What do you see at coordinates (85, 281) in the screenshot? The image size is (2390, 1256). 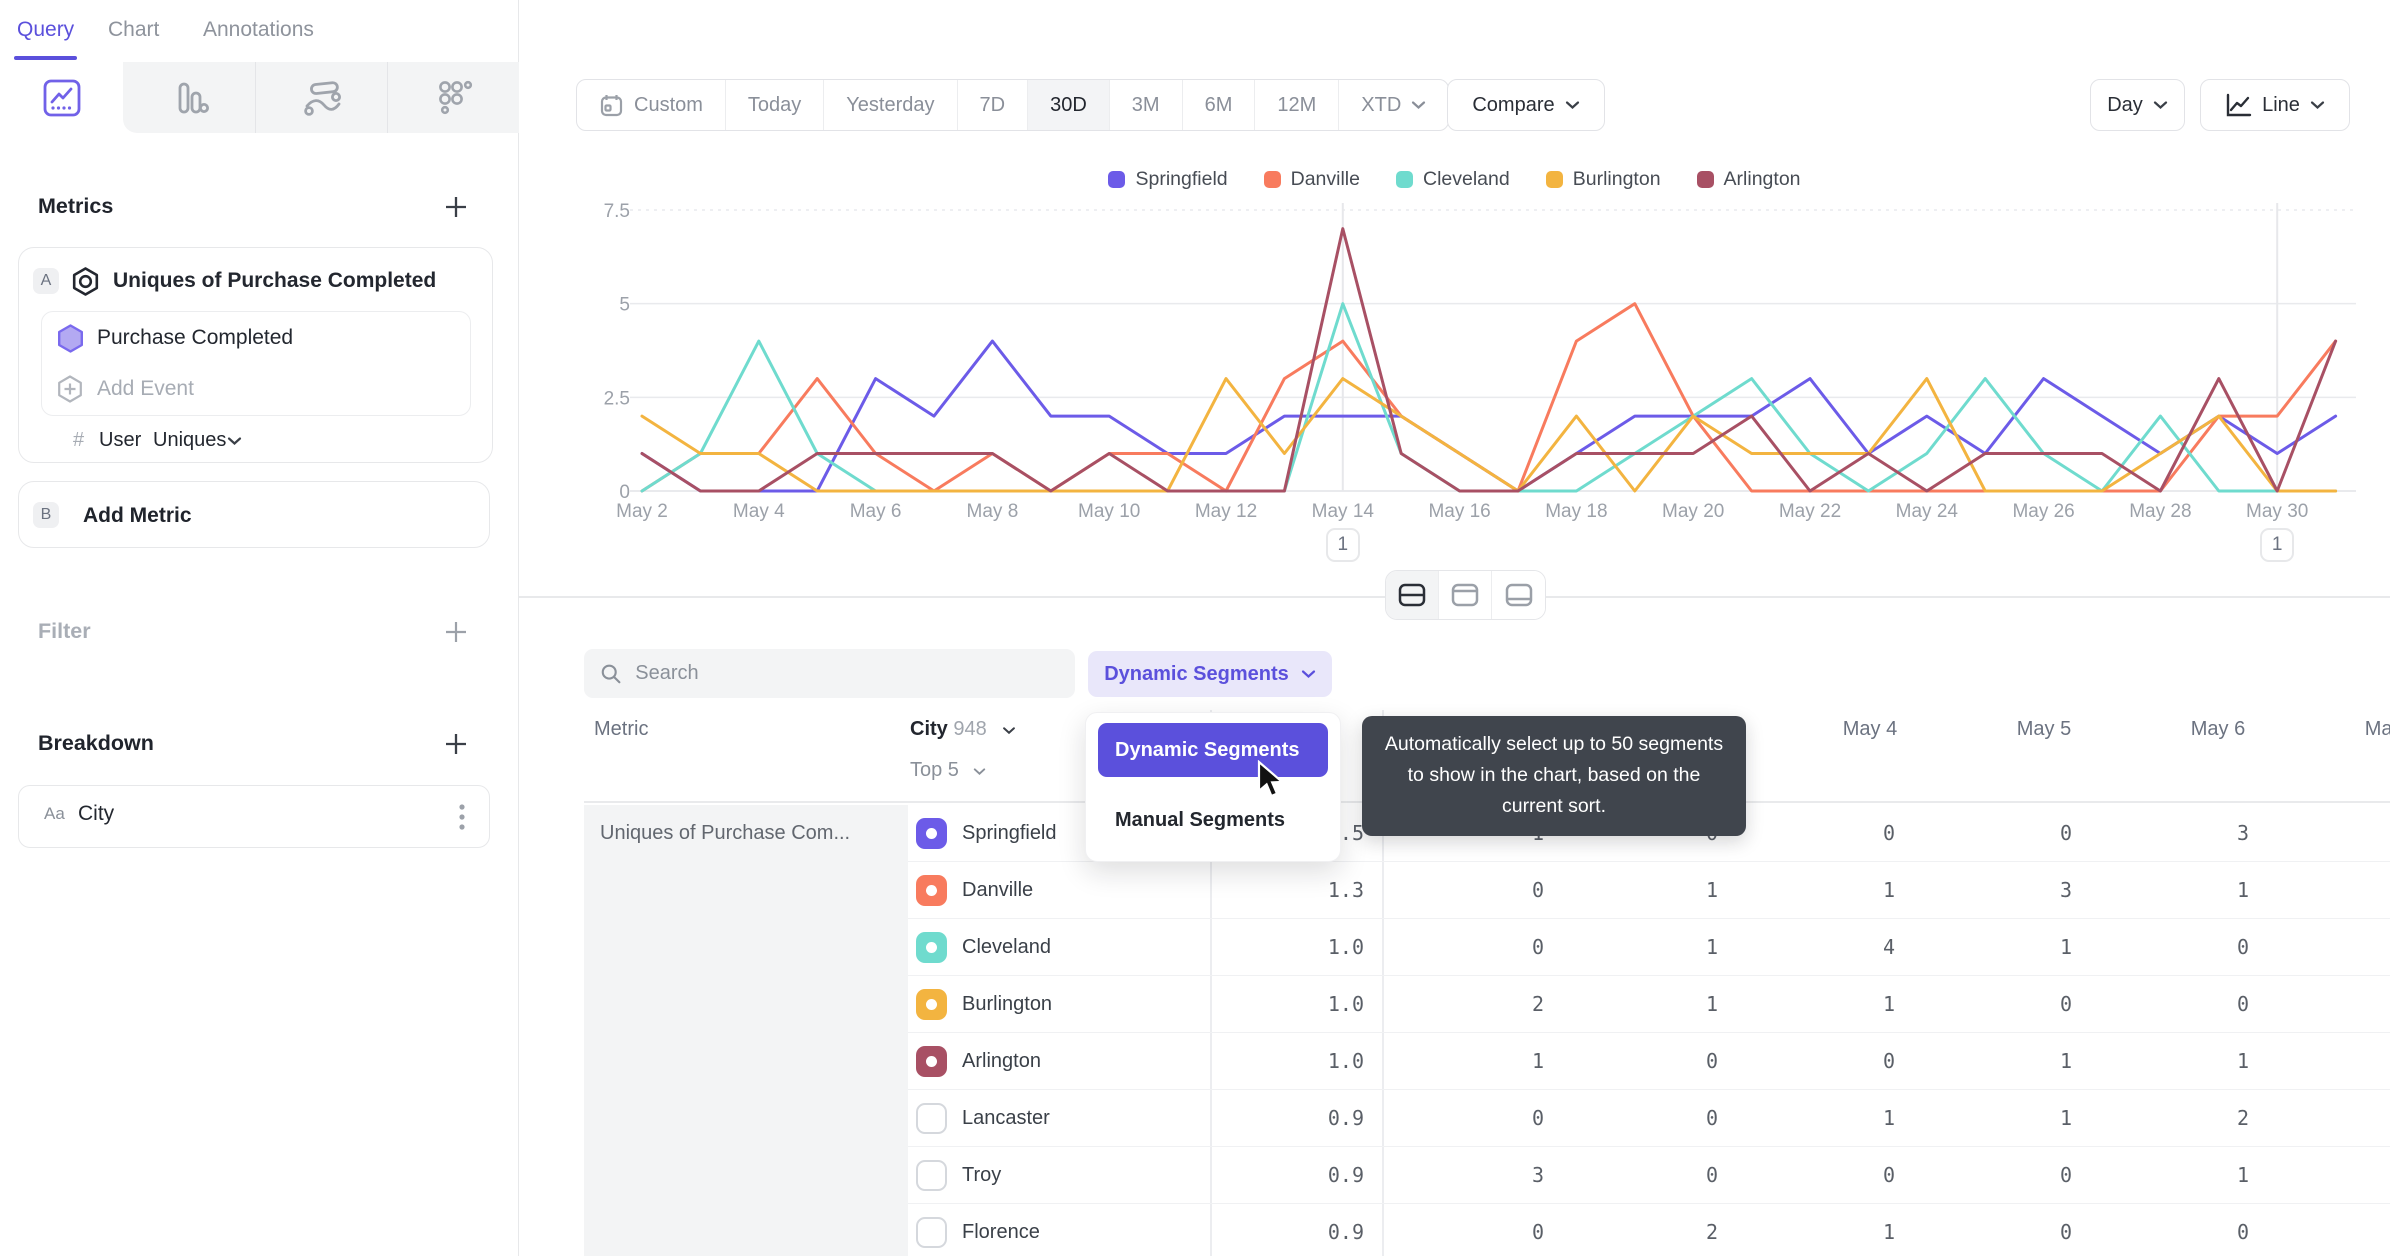 I see `event-hexagon-icon` at bounding box center [85, 281].